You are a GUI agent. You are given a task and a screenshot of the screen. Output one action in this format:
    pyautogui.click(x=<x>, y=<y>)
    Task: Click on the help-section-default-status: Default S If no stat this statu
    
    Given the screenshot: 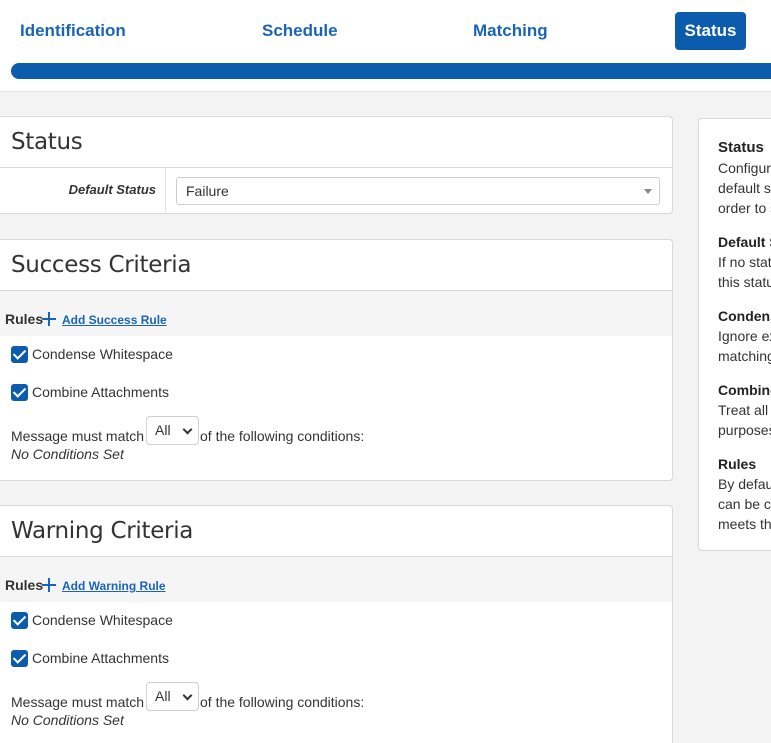 What is the action you would take?
    pyautogui.click(x=744, y=262)
    